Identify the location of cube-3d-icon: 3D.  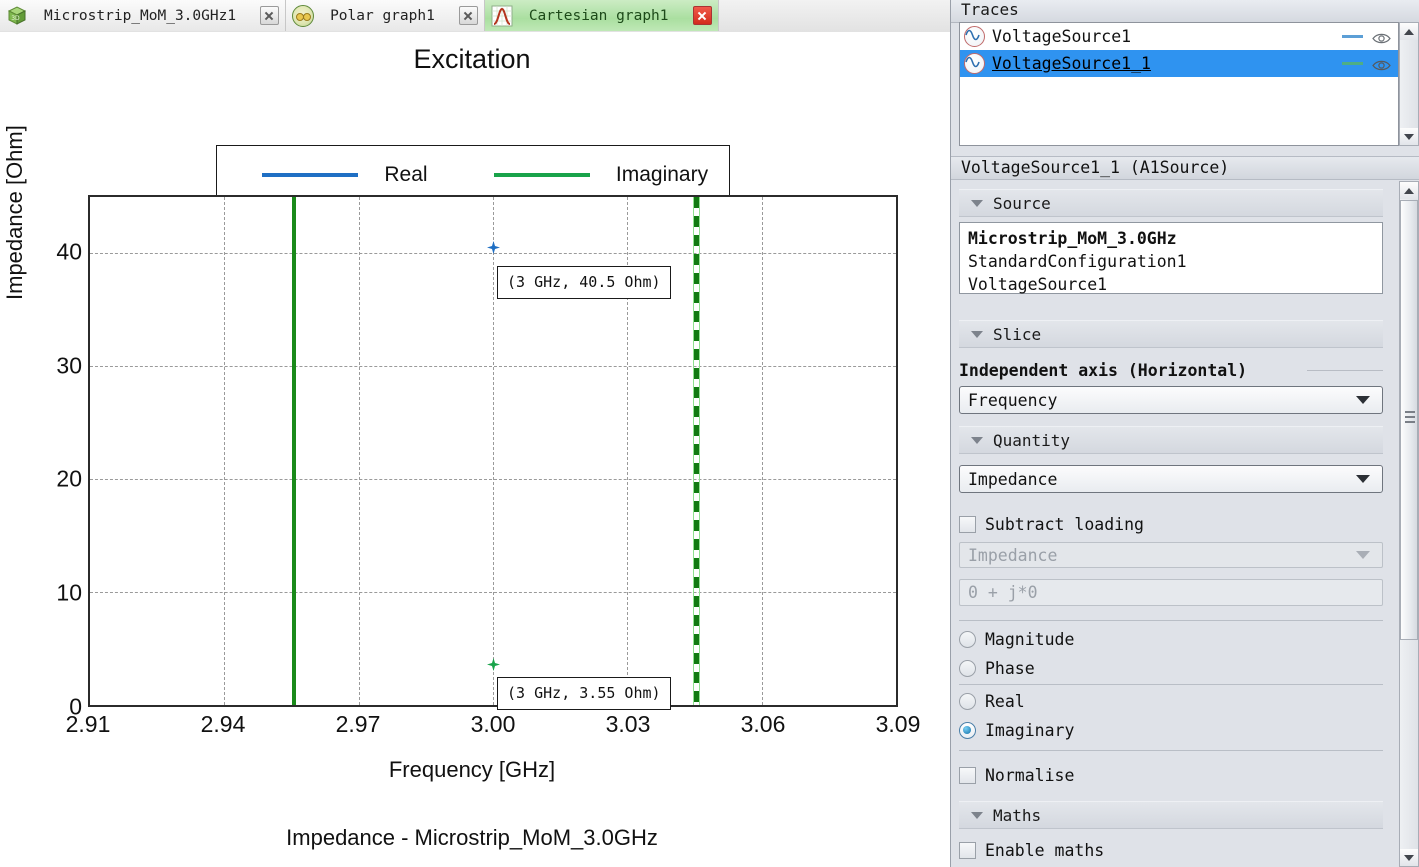
(17, 16).